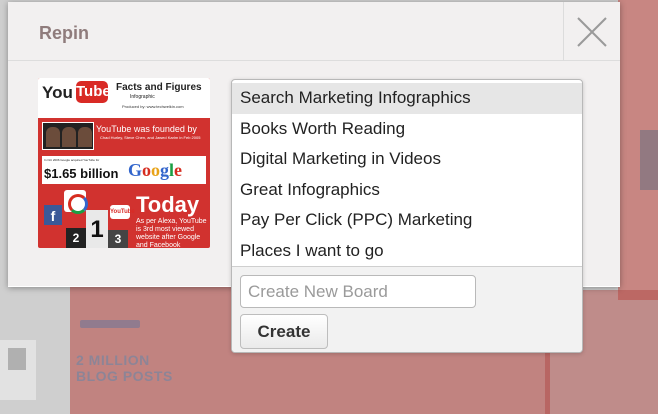 This screenshot has height=414, width=658. Describe the element at coordinates (97, 229) in the screenshot. I see `podium-first: 1` at that location.